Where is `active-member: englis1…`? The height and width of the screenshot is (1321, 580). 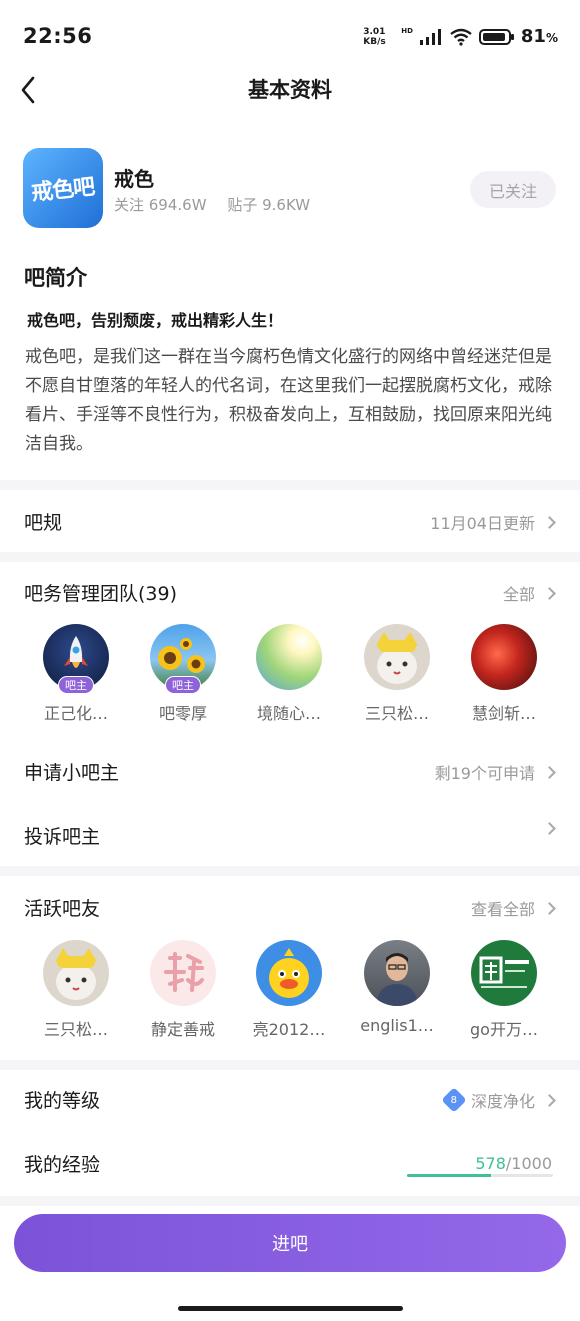 active-member: englis1… is located at coordinates (397, 987).